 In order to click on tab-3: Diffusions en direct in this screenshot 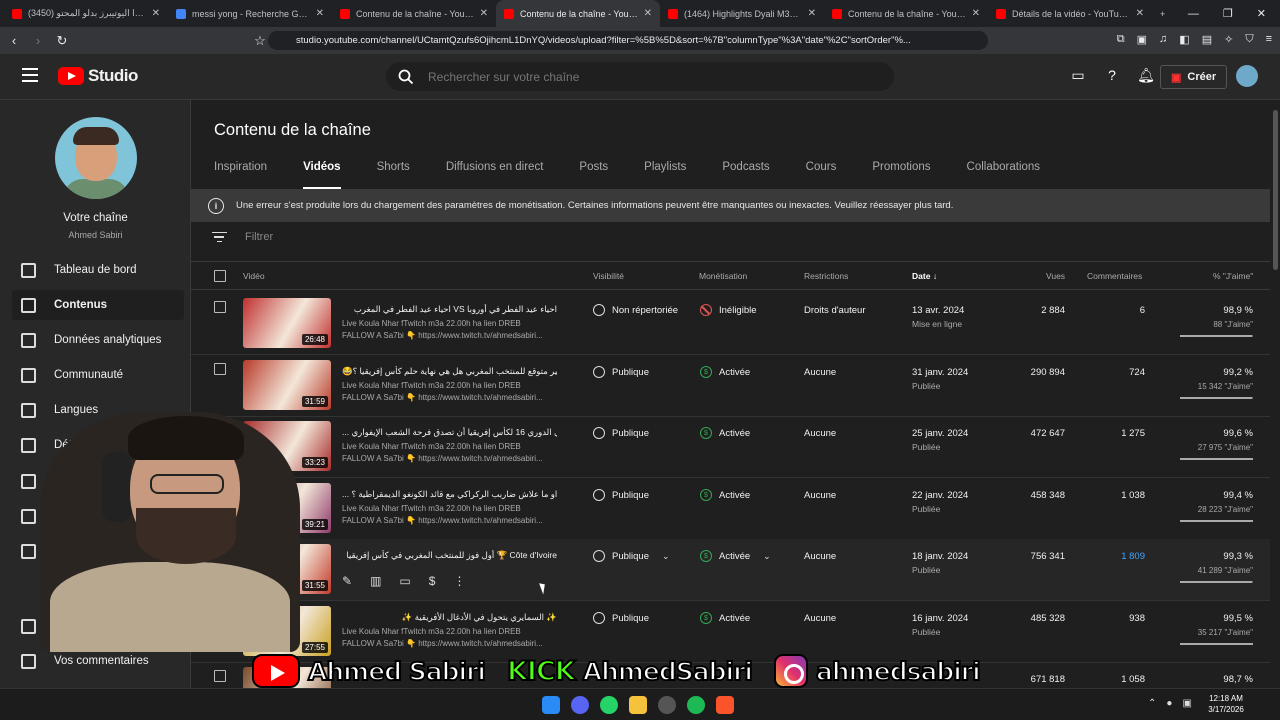, I will do `click(495, 175)`.